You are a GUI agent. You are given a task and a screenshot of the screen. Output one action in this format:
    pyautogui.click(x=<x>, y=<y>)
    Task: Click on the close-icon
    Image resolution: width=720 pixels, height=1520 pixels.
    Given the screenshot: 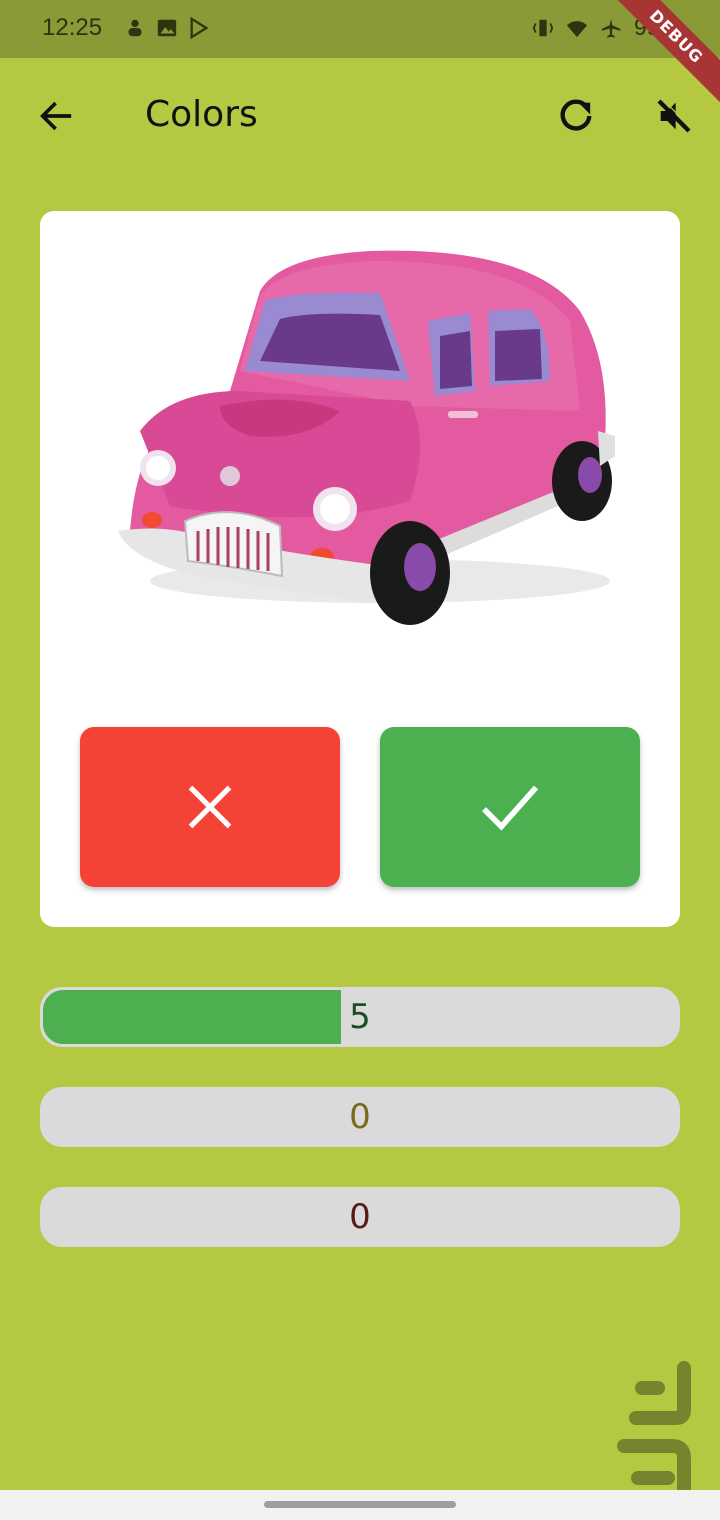 What is the action you would take?
    pyautogui.click(x=210, y=807)
    